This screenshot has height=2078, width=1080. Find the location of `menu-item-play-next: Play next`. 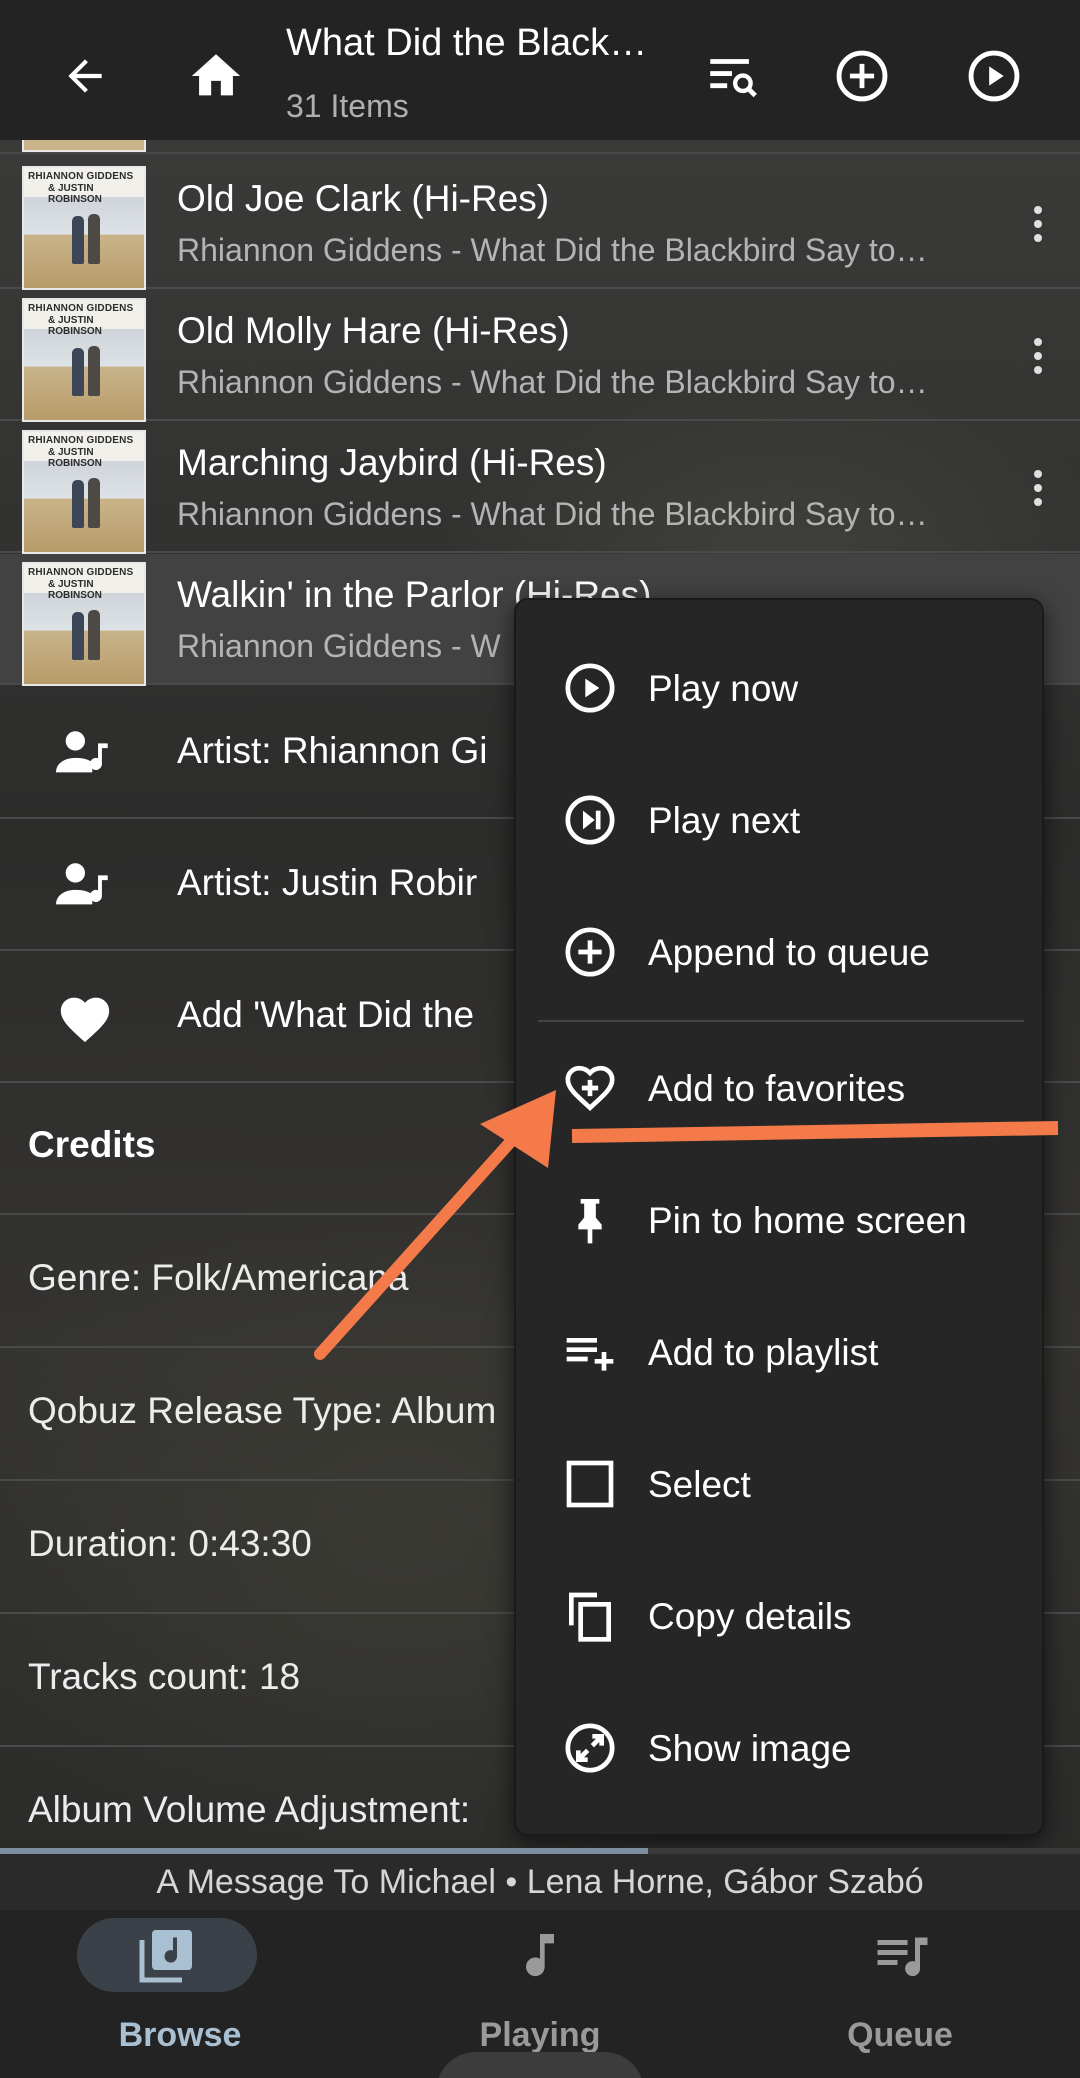

menu-item-play-next: Play next is located at coordinates (781, 820).